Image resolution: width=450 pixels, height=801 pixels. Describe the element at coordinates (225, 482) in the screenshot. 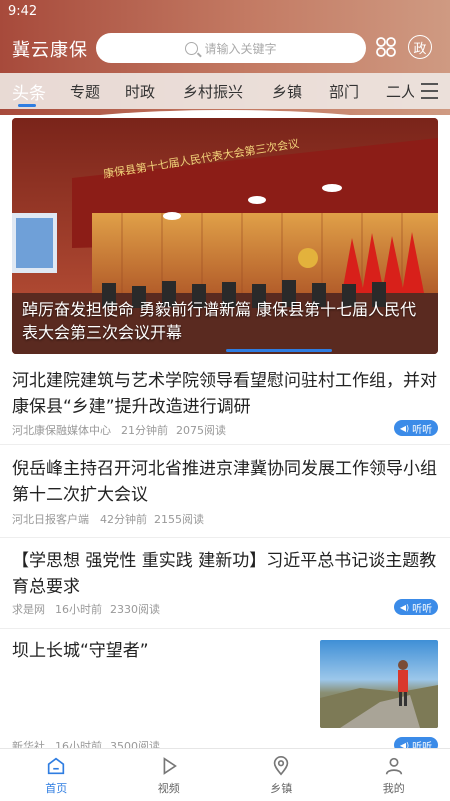

I see `news-title: 倪岳峰主持召开河北省推进京津冀协同发展工作领导小组第十二次扩大会议` at that location.